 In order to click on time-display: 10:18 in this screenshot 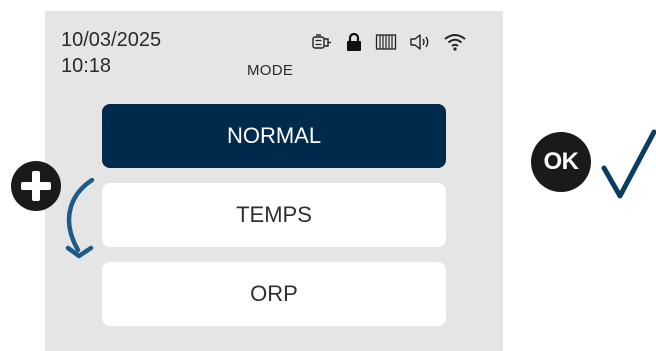, I will do `click(86, 66)`.